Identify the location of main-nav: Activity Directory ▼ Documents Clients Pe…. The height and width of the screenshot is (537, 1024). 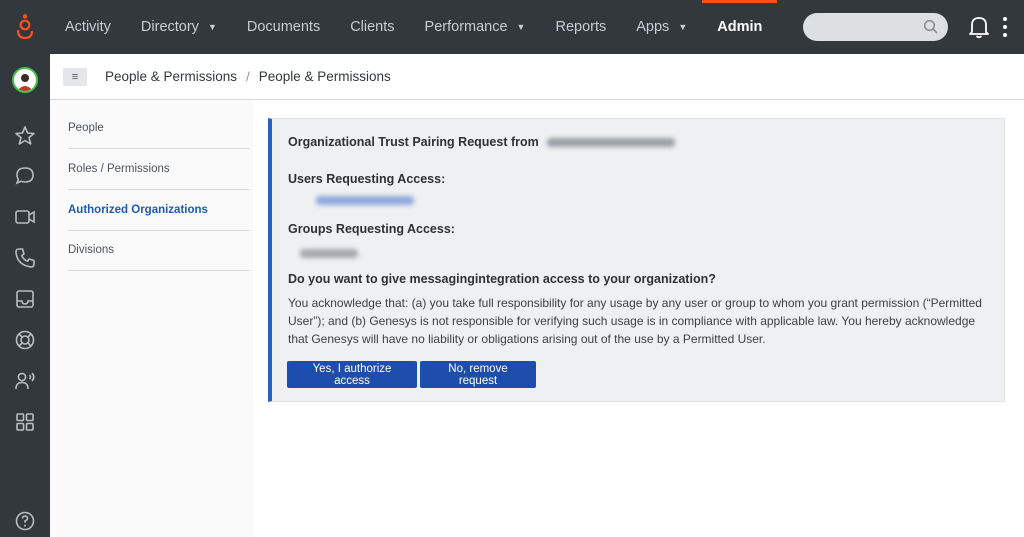
(414, 27).